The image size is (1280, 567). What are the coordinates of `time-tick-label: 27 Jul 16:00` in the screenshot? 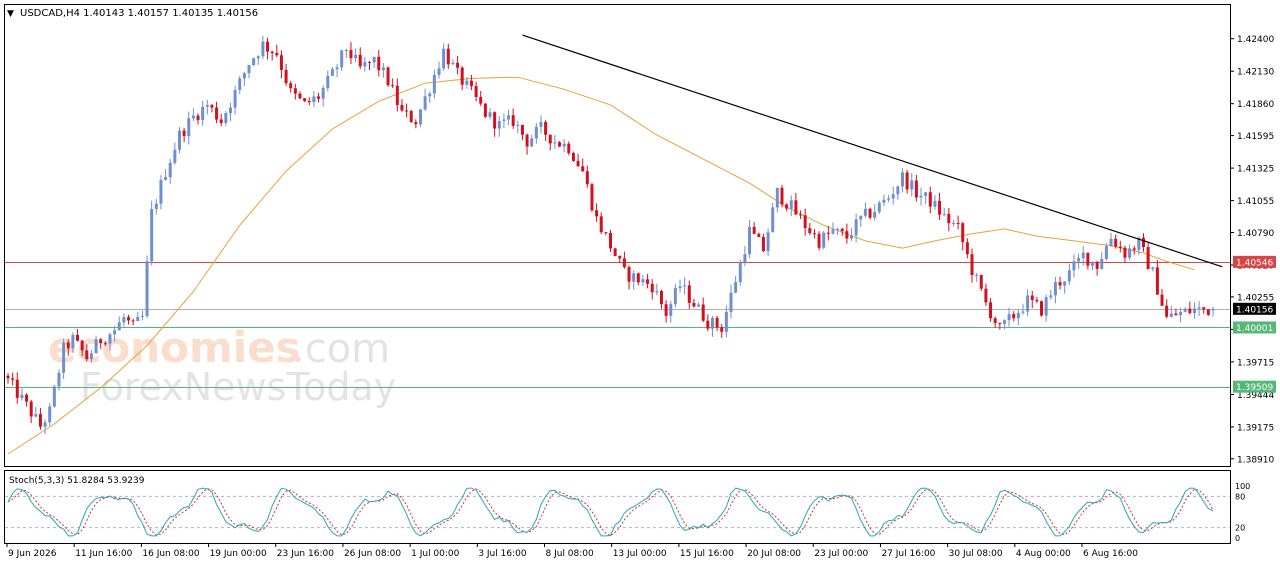 It's located at (908, 554).